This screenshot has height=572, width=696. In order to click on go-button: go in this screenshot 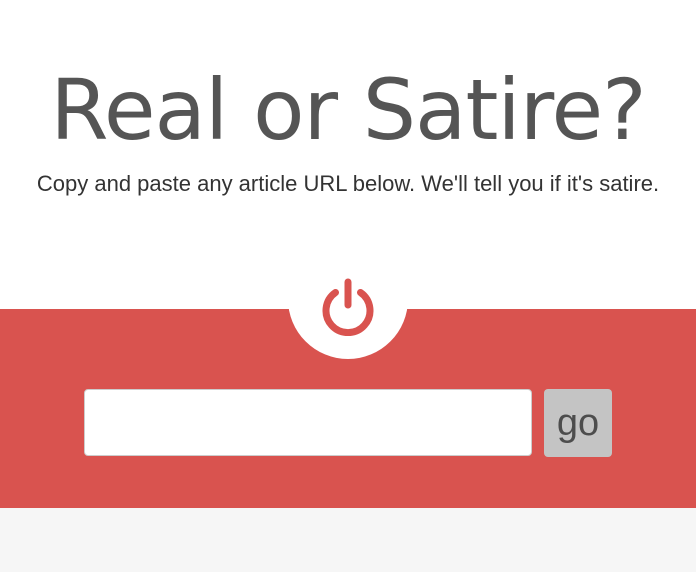, I will do `click(578, 423)`.